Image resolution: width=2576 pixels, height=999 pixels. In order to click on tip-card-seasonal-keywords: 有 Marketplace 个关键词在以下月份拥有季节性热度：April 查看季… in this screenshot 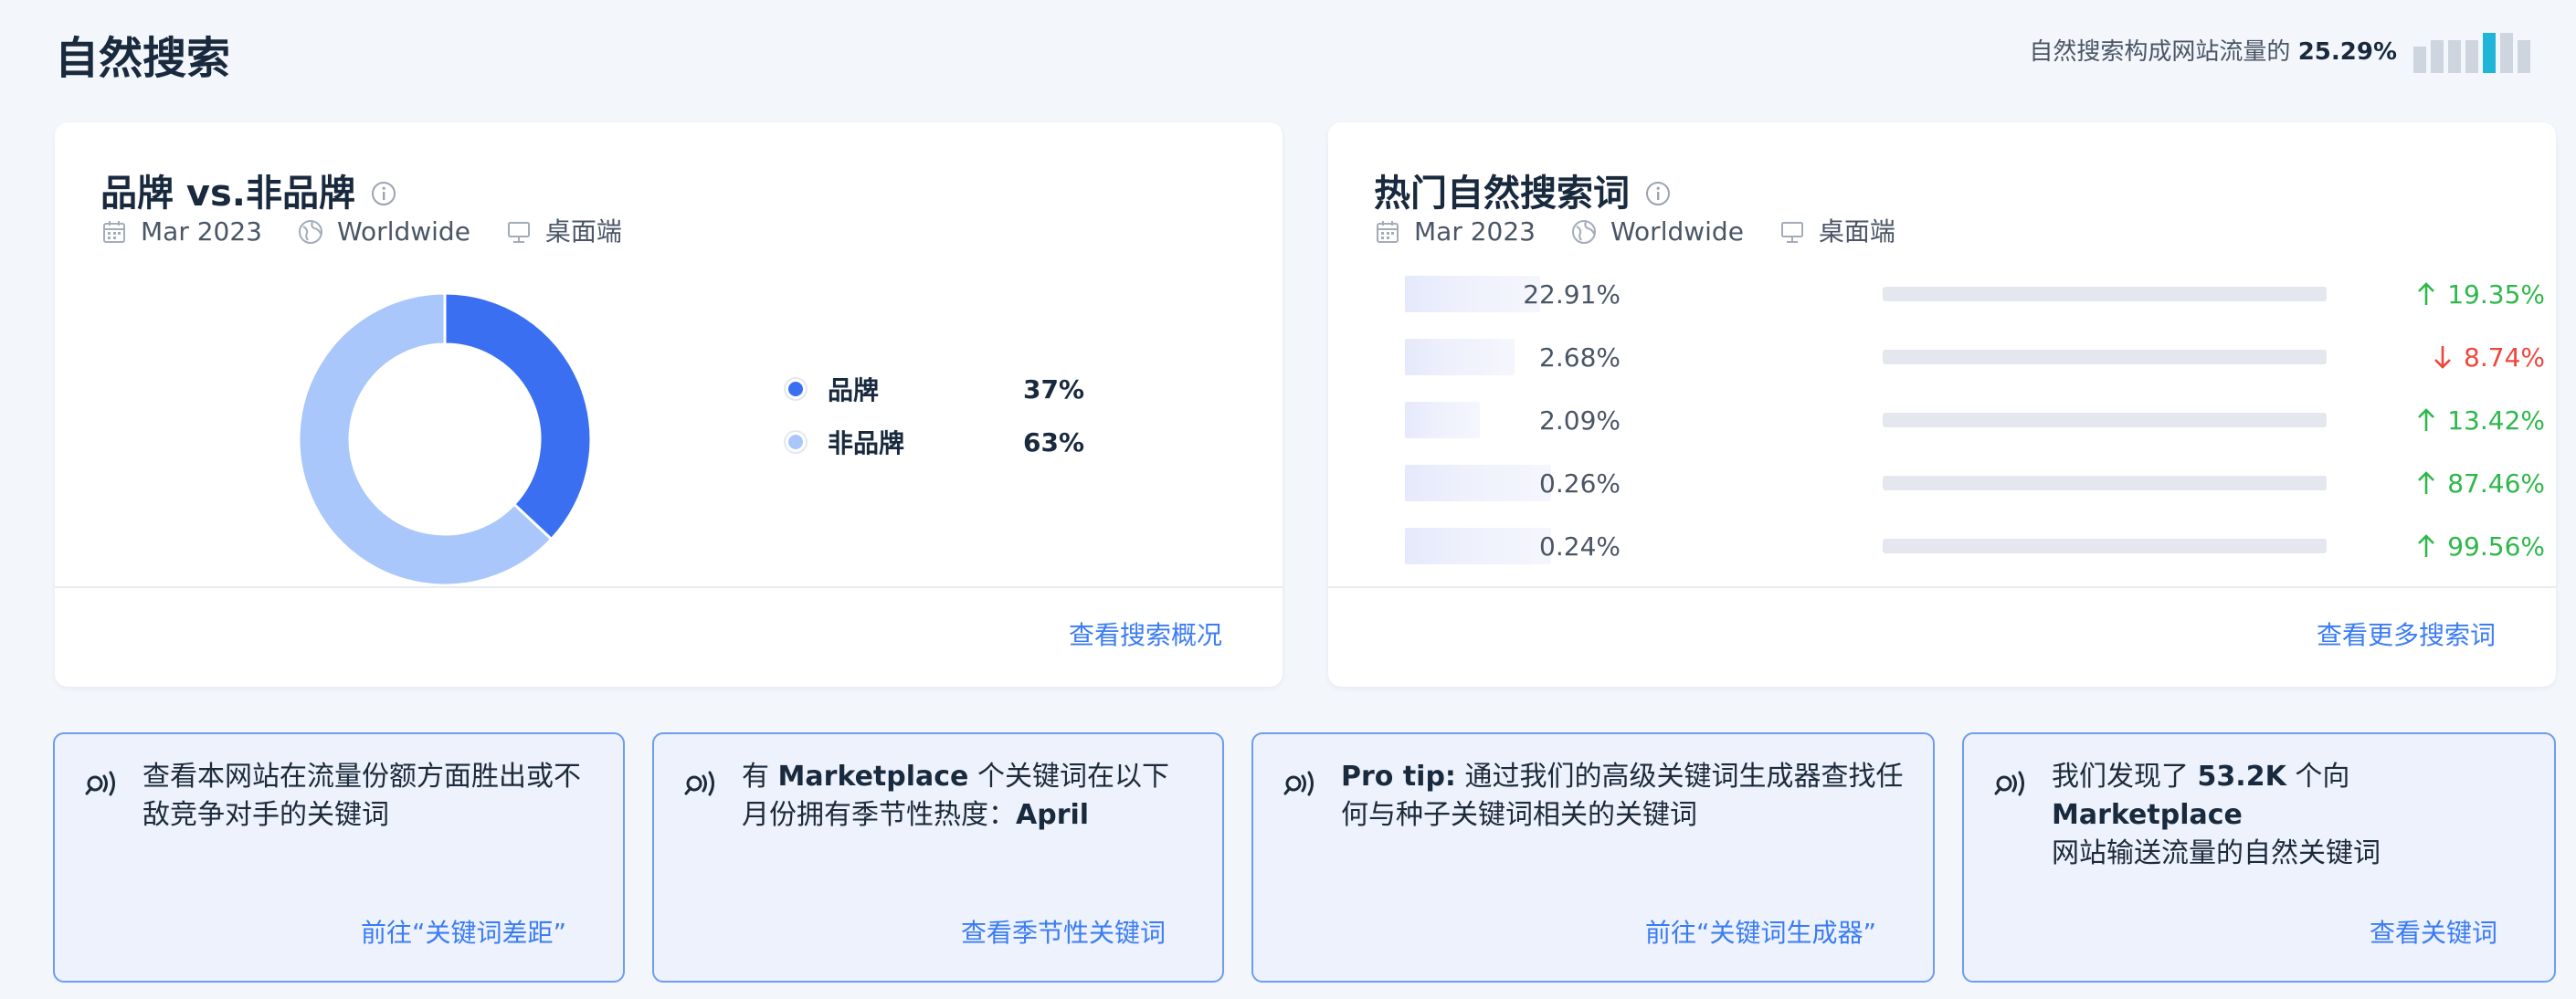, I will do `click(938, 857)`.